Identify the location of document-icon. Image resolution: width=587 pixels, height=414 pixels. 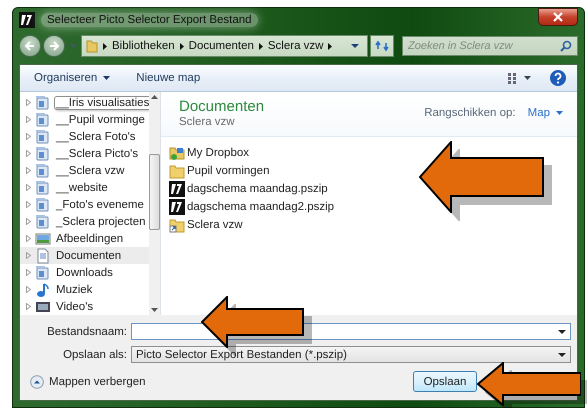
(43, 256).